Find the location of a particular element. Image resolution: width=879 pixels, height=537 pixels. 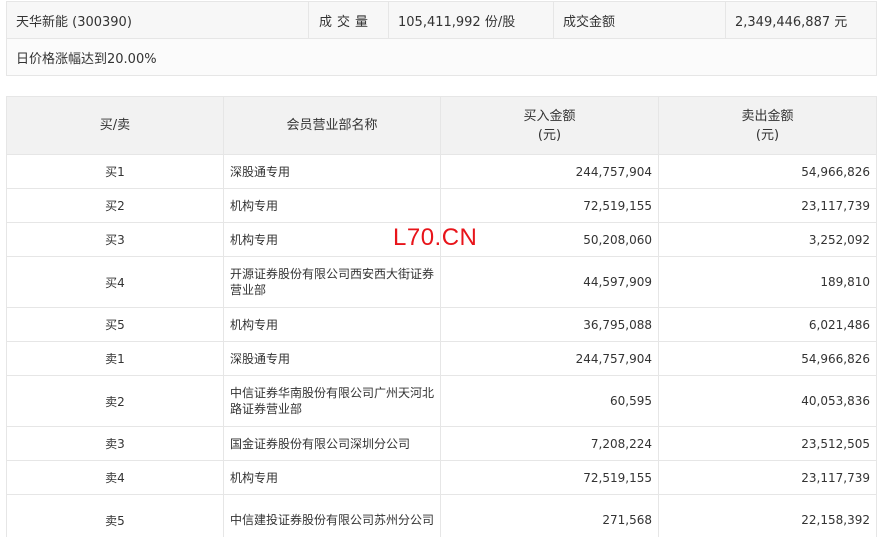

table-row: 买2 机构专用 72,519,155 23,117,739 is located at coordinates (441, 205).